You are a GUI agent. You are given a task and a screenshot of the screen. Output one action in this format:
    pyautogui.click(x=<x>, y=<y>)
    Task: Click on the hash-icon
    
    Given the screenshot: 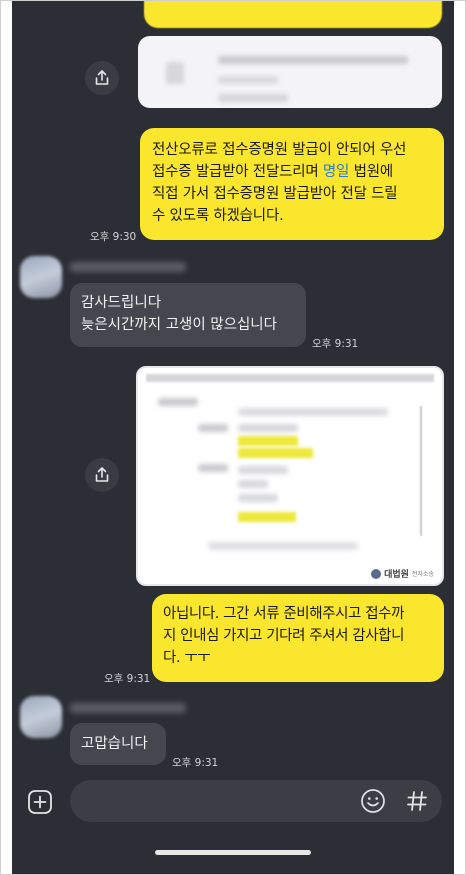 What is the action you would take?
    pyautogui.click(x=417, y=801)
    